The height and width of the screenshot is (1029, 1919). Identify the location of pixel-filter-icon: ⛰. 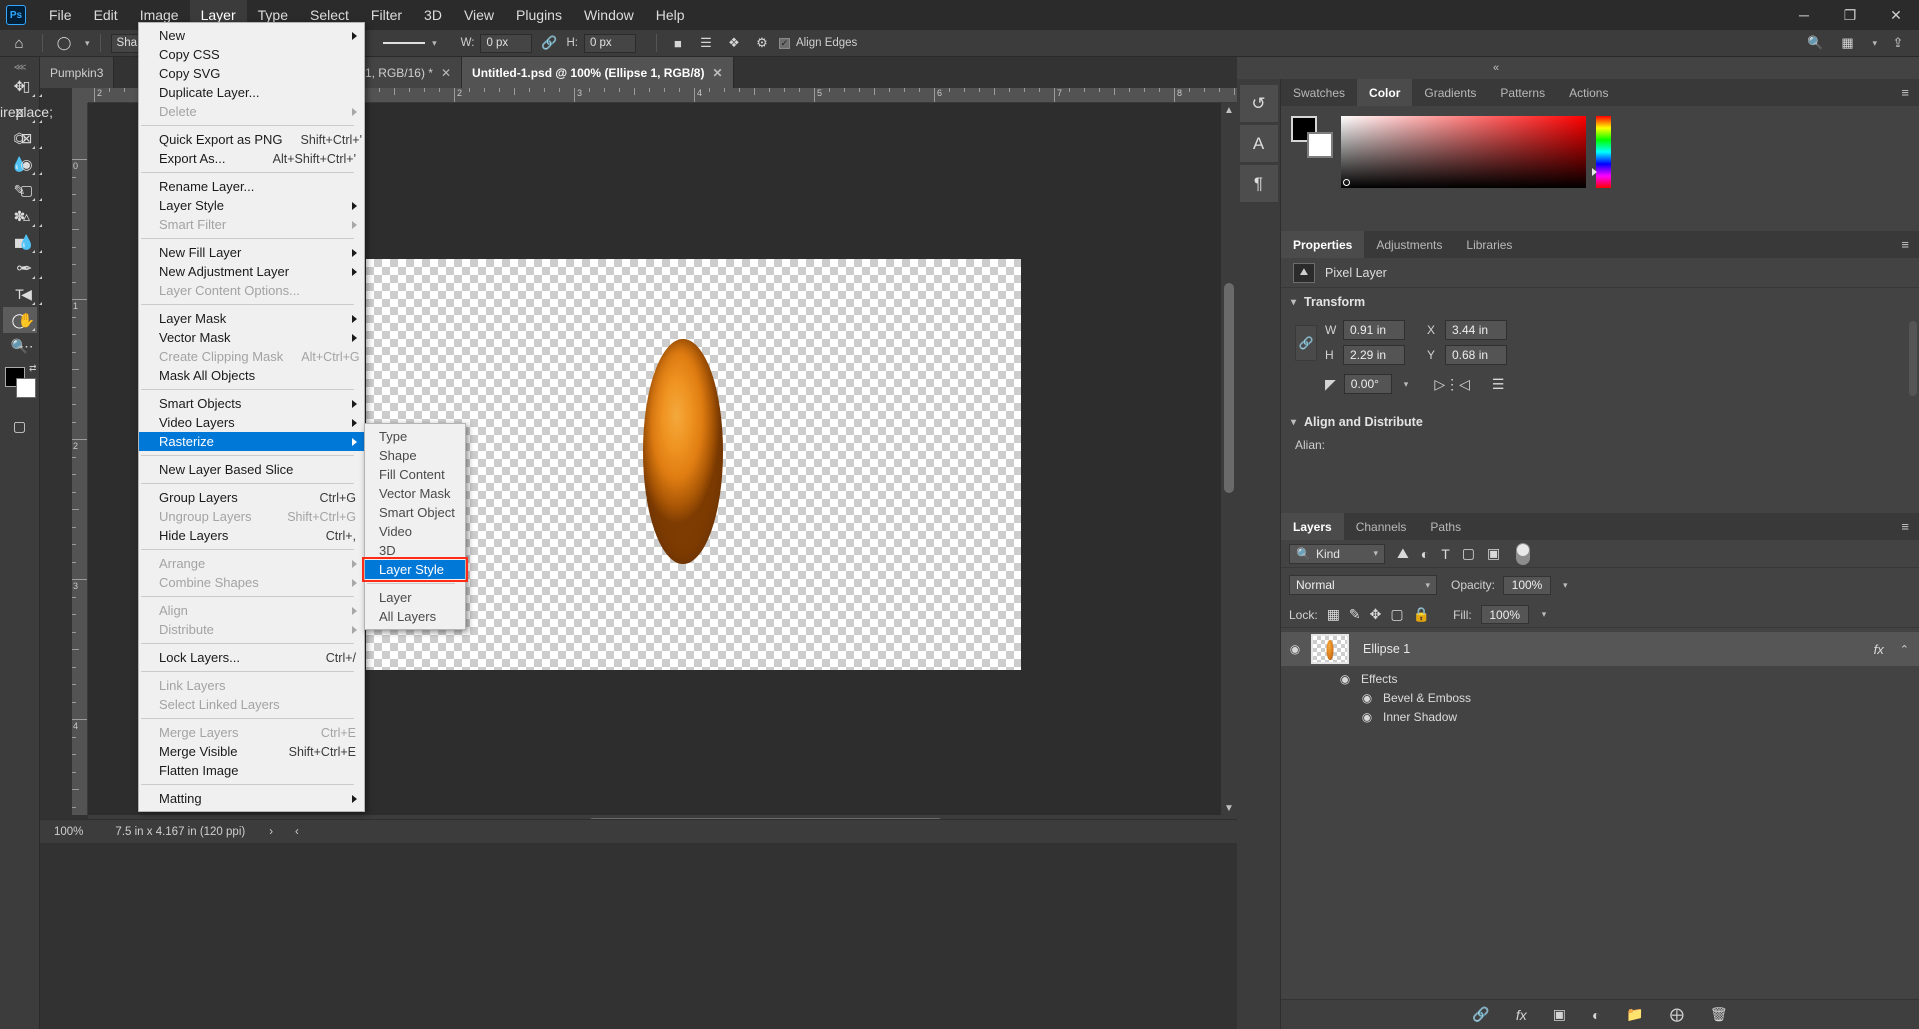
(1403, 553).